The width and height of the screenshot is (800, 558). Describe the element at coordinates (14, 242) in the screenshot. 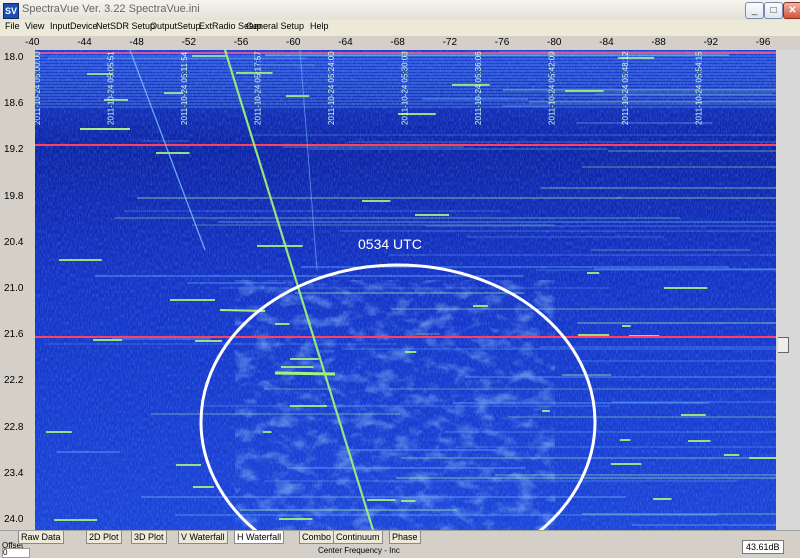

I see `y-tick-label: 20.4` at that location.